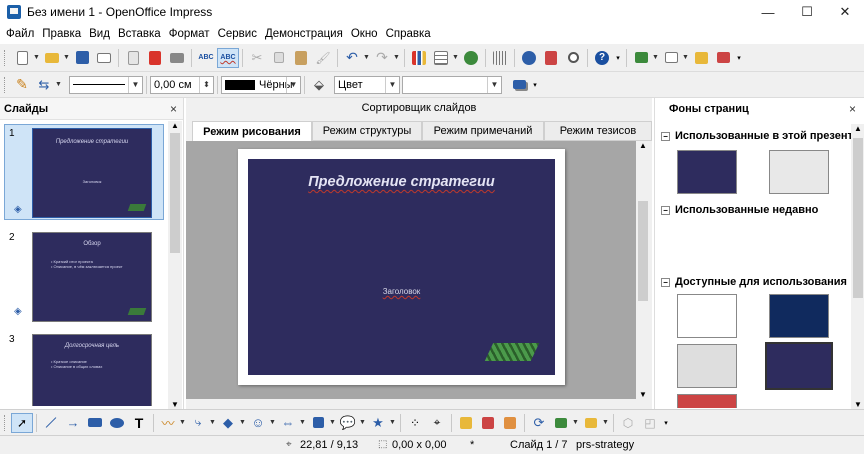 This screenshot has height=454, width=864. I want to click on maximize-button: ☐, so click(807, 12).